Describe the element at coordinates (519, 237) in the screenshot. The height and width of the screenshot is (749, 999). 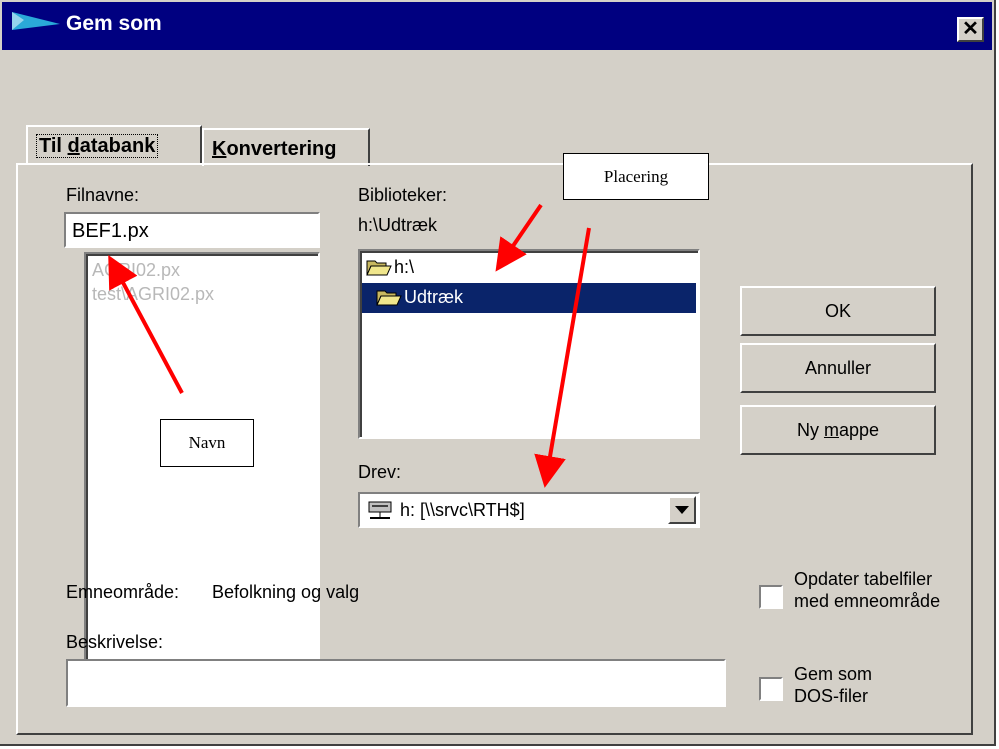
I see `arrow-placering-folders` at that location.